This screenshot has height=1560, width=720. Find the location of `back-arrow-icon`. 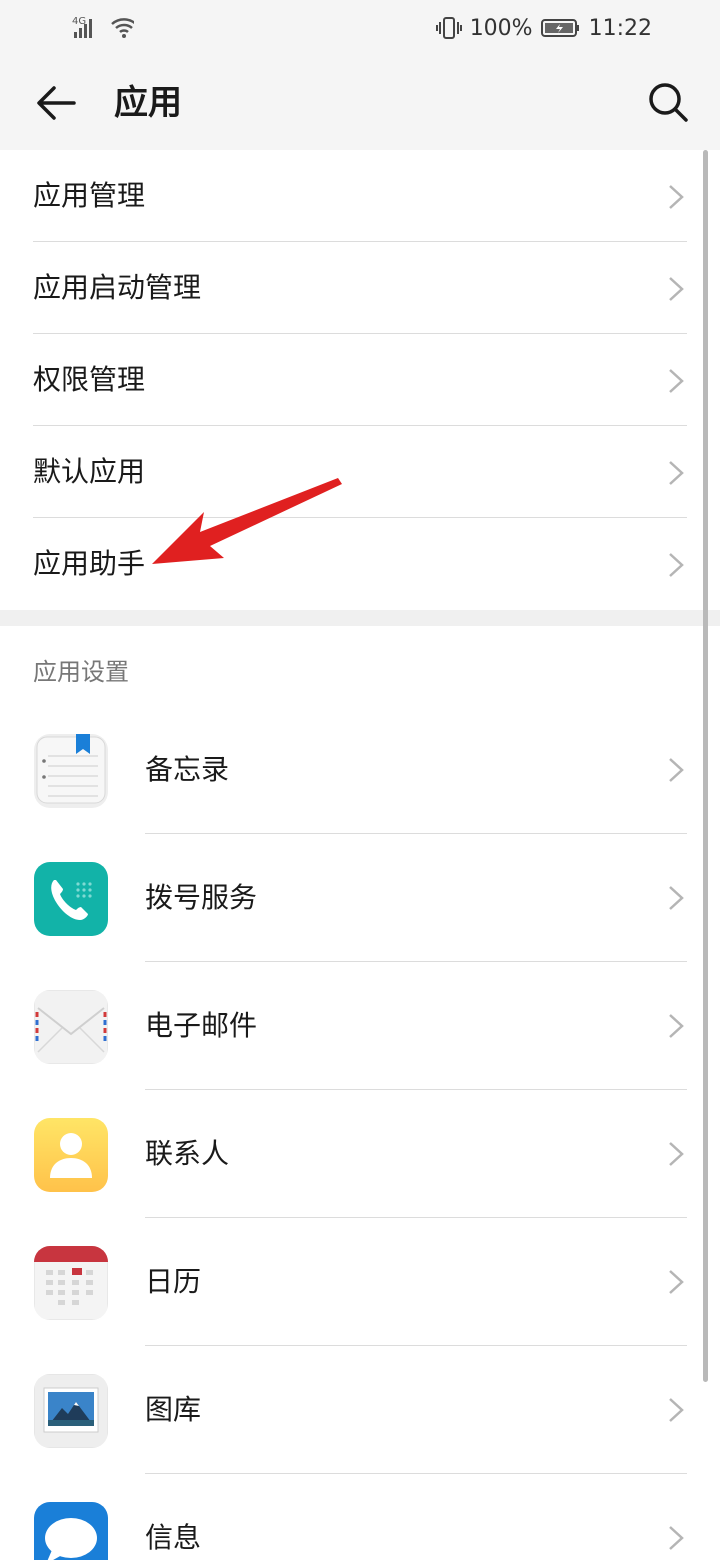

back-arrow-icon is located at coordinates (56, 103).